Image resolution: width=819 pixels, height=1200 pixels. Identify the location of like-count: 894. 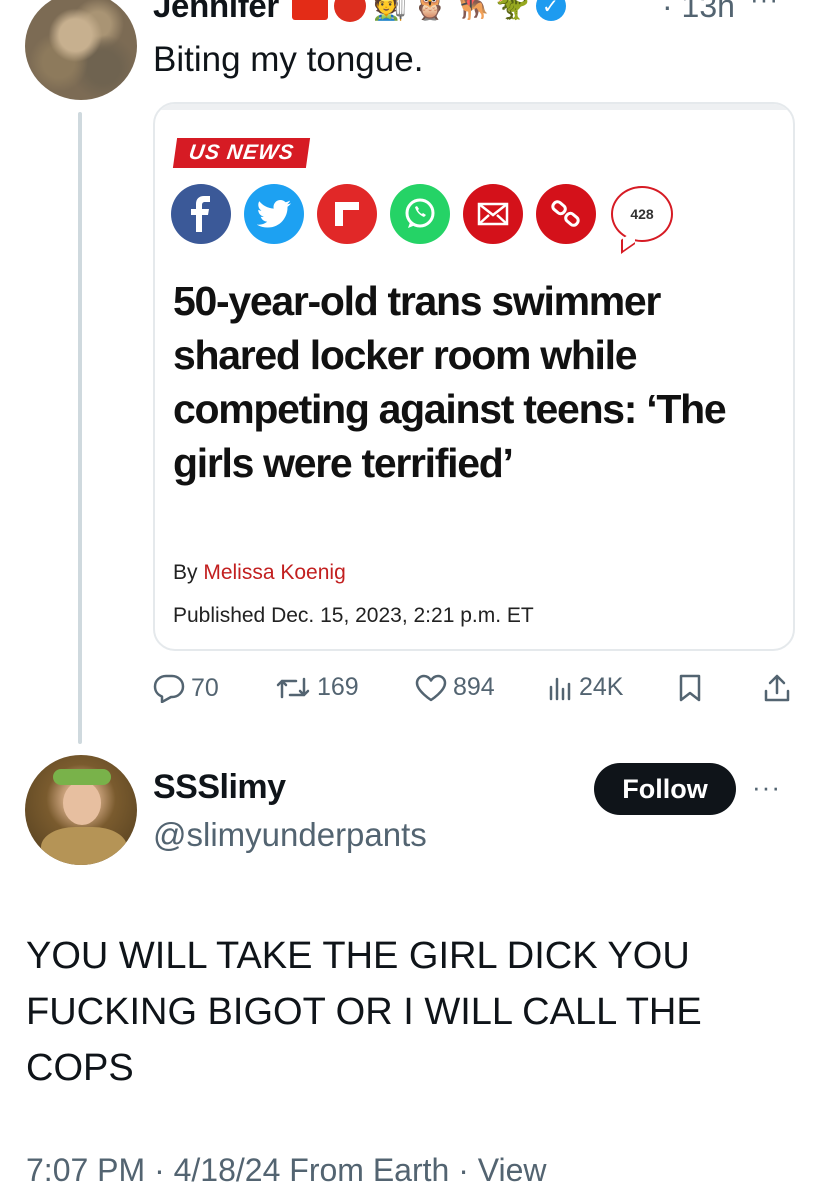
(474, 687).